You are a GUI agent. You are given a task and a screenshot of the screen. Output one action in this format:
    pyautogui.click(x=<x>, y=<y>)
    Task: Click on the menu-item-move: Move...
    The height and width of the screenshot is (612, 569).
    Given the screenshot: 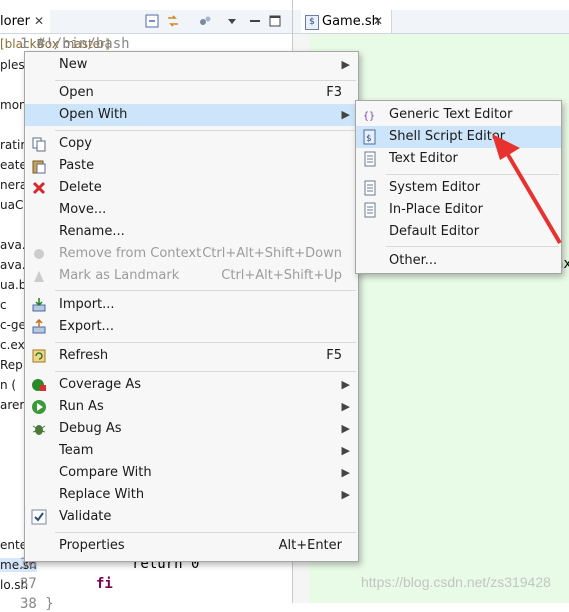 What is the action you would take?
    pyautogui.click(x=191, y=210)
    